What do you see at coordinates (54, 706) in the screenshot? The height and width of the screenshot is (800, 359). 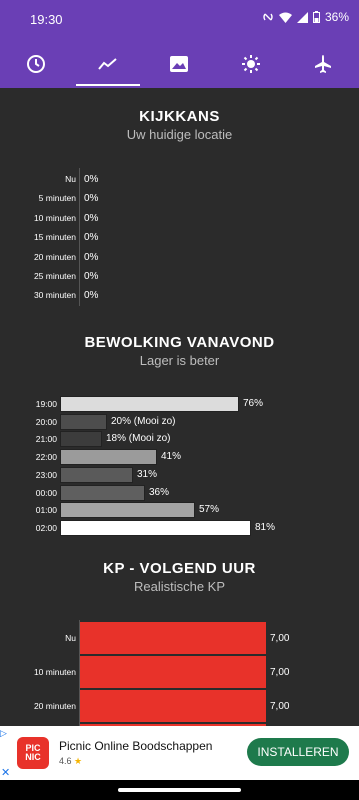 I see `kp-label: 20 minuten` at bounding box center [54, 706].